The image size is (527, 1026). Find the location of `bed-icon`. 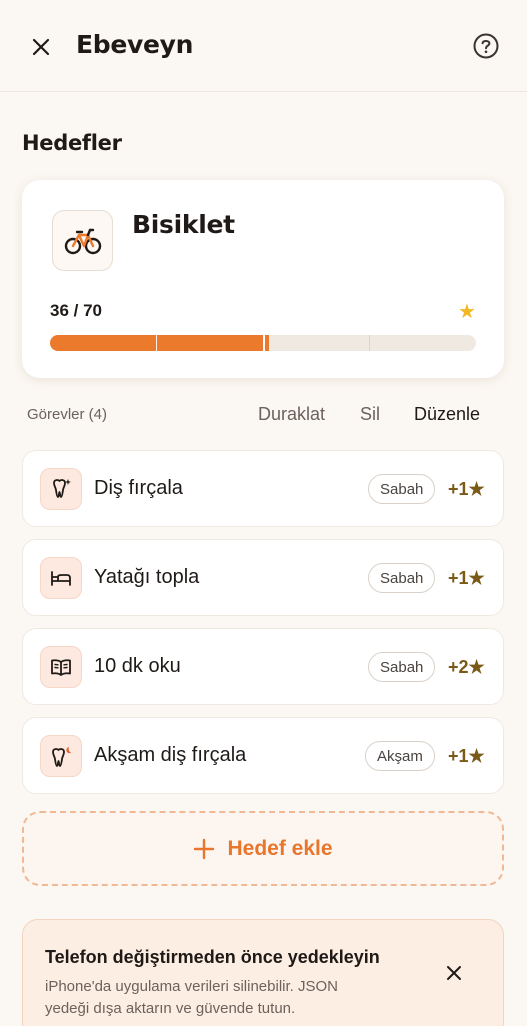

bed-icon is located at coordinates (61, 578).